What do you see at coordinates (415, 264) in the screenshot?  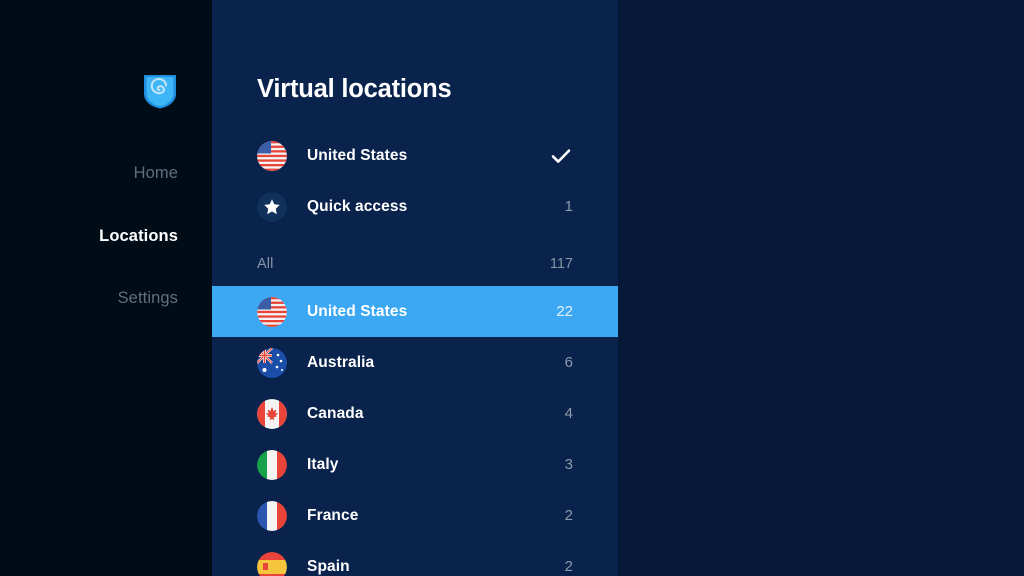 I see `section-header-all: All 117` at bounding box center [415, 264].